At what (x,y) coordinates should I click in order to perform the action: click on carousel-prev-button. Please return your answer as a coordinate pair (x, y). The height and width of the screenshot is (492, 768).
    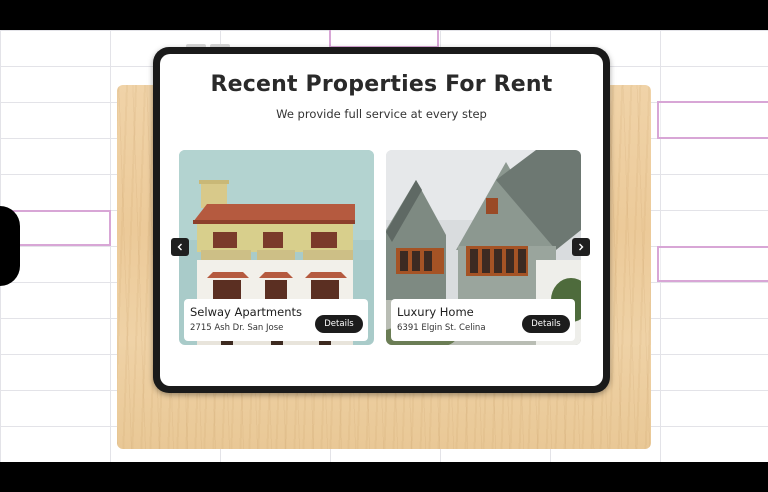
    Looking at the image, I should click on (180, 247).